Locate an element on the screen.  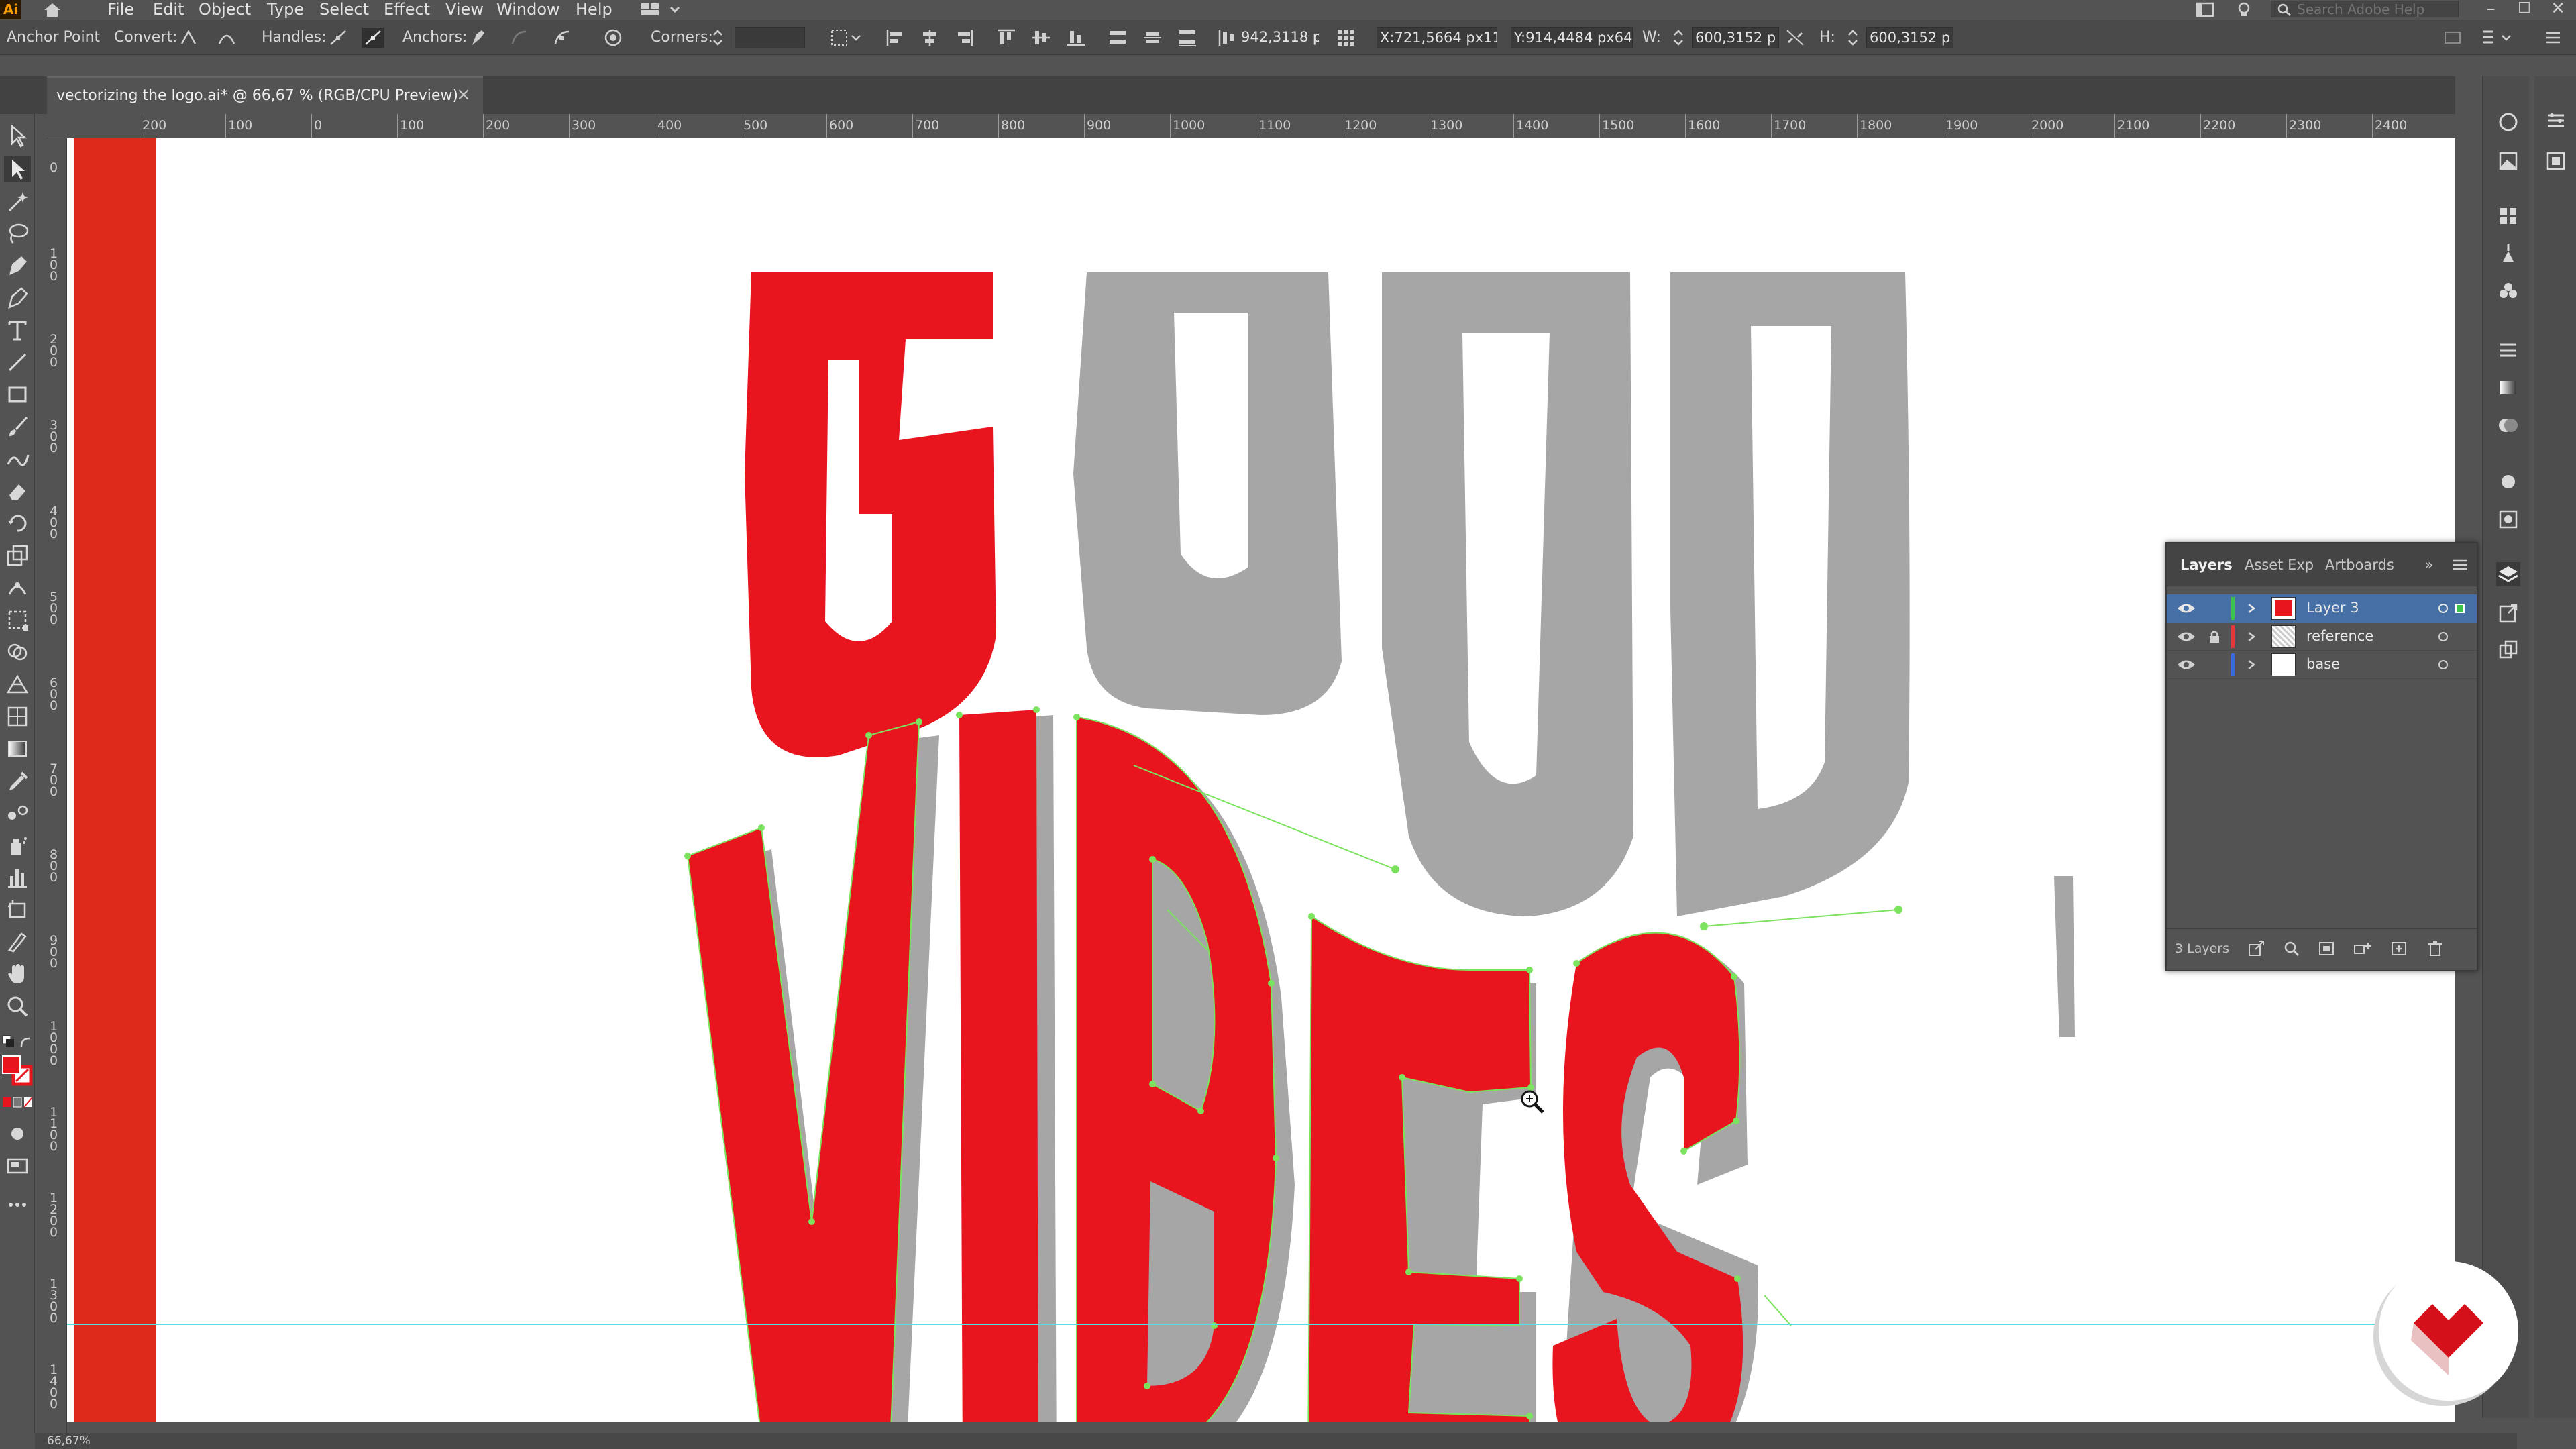
swatches-icon is located at coordinates (2508, 216).